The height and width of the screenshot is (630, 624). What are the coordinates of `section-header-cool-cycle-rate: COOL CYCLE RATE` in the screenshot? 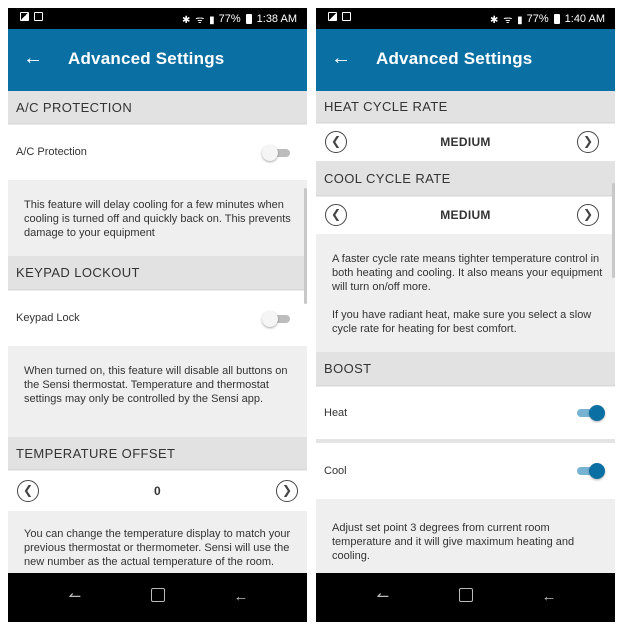 It's located at (465, 178).